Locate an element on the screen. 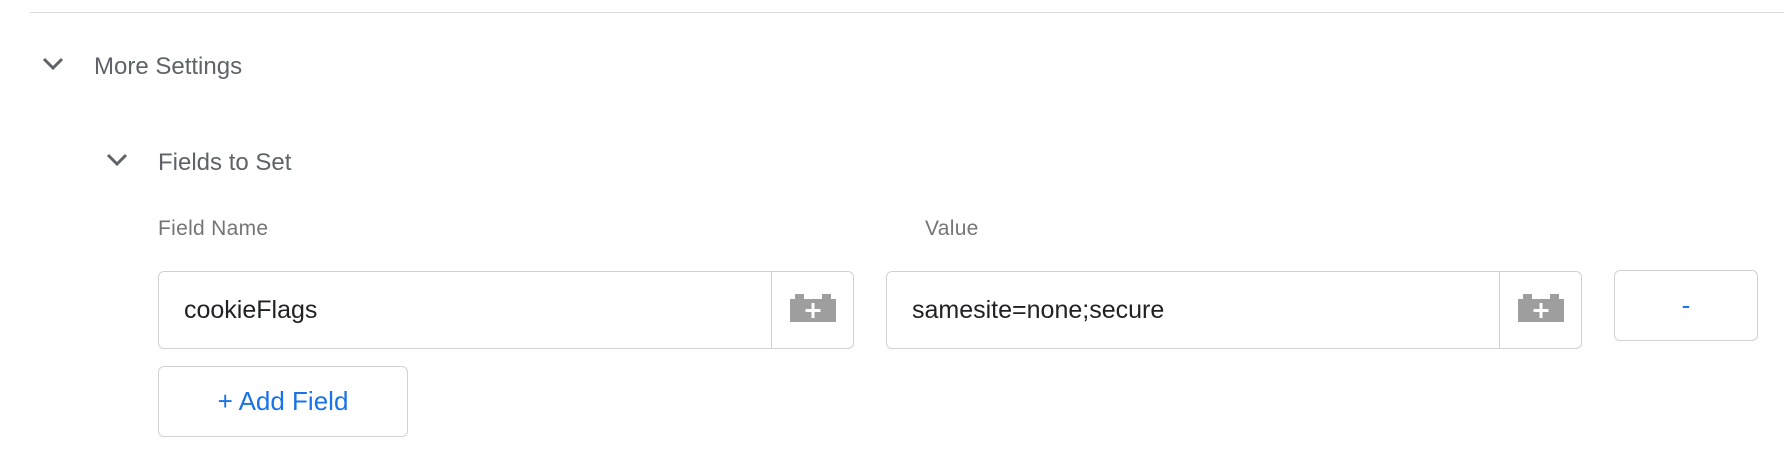 Image resolution: width=1784 pixels, height=468 pixels. field-name-input-value: cookieFlags is located at coordinates (250, 310).